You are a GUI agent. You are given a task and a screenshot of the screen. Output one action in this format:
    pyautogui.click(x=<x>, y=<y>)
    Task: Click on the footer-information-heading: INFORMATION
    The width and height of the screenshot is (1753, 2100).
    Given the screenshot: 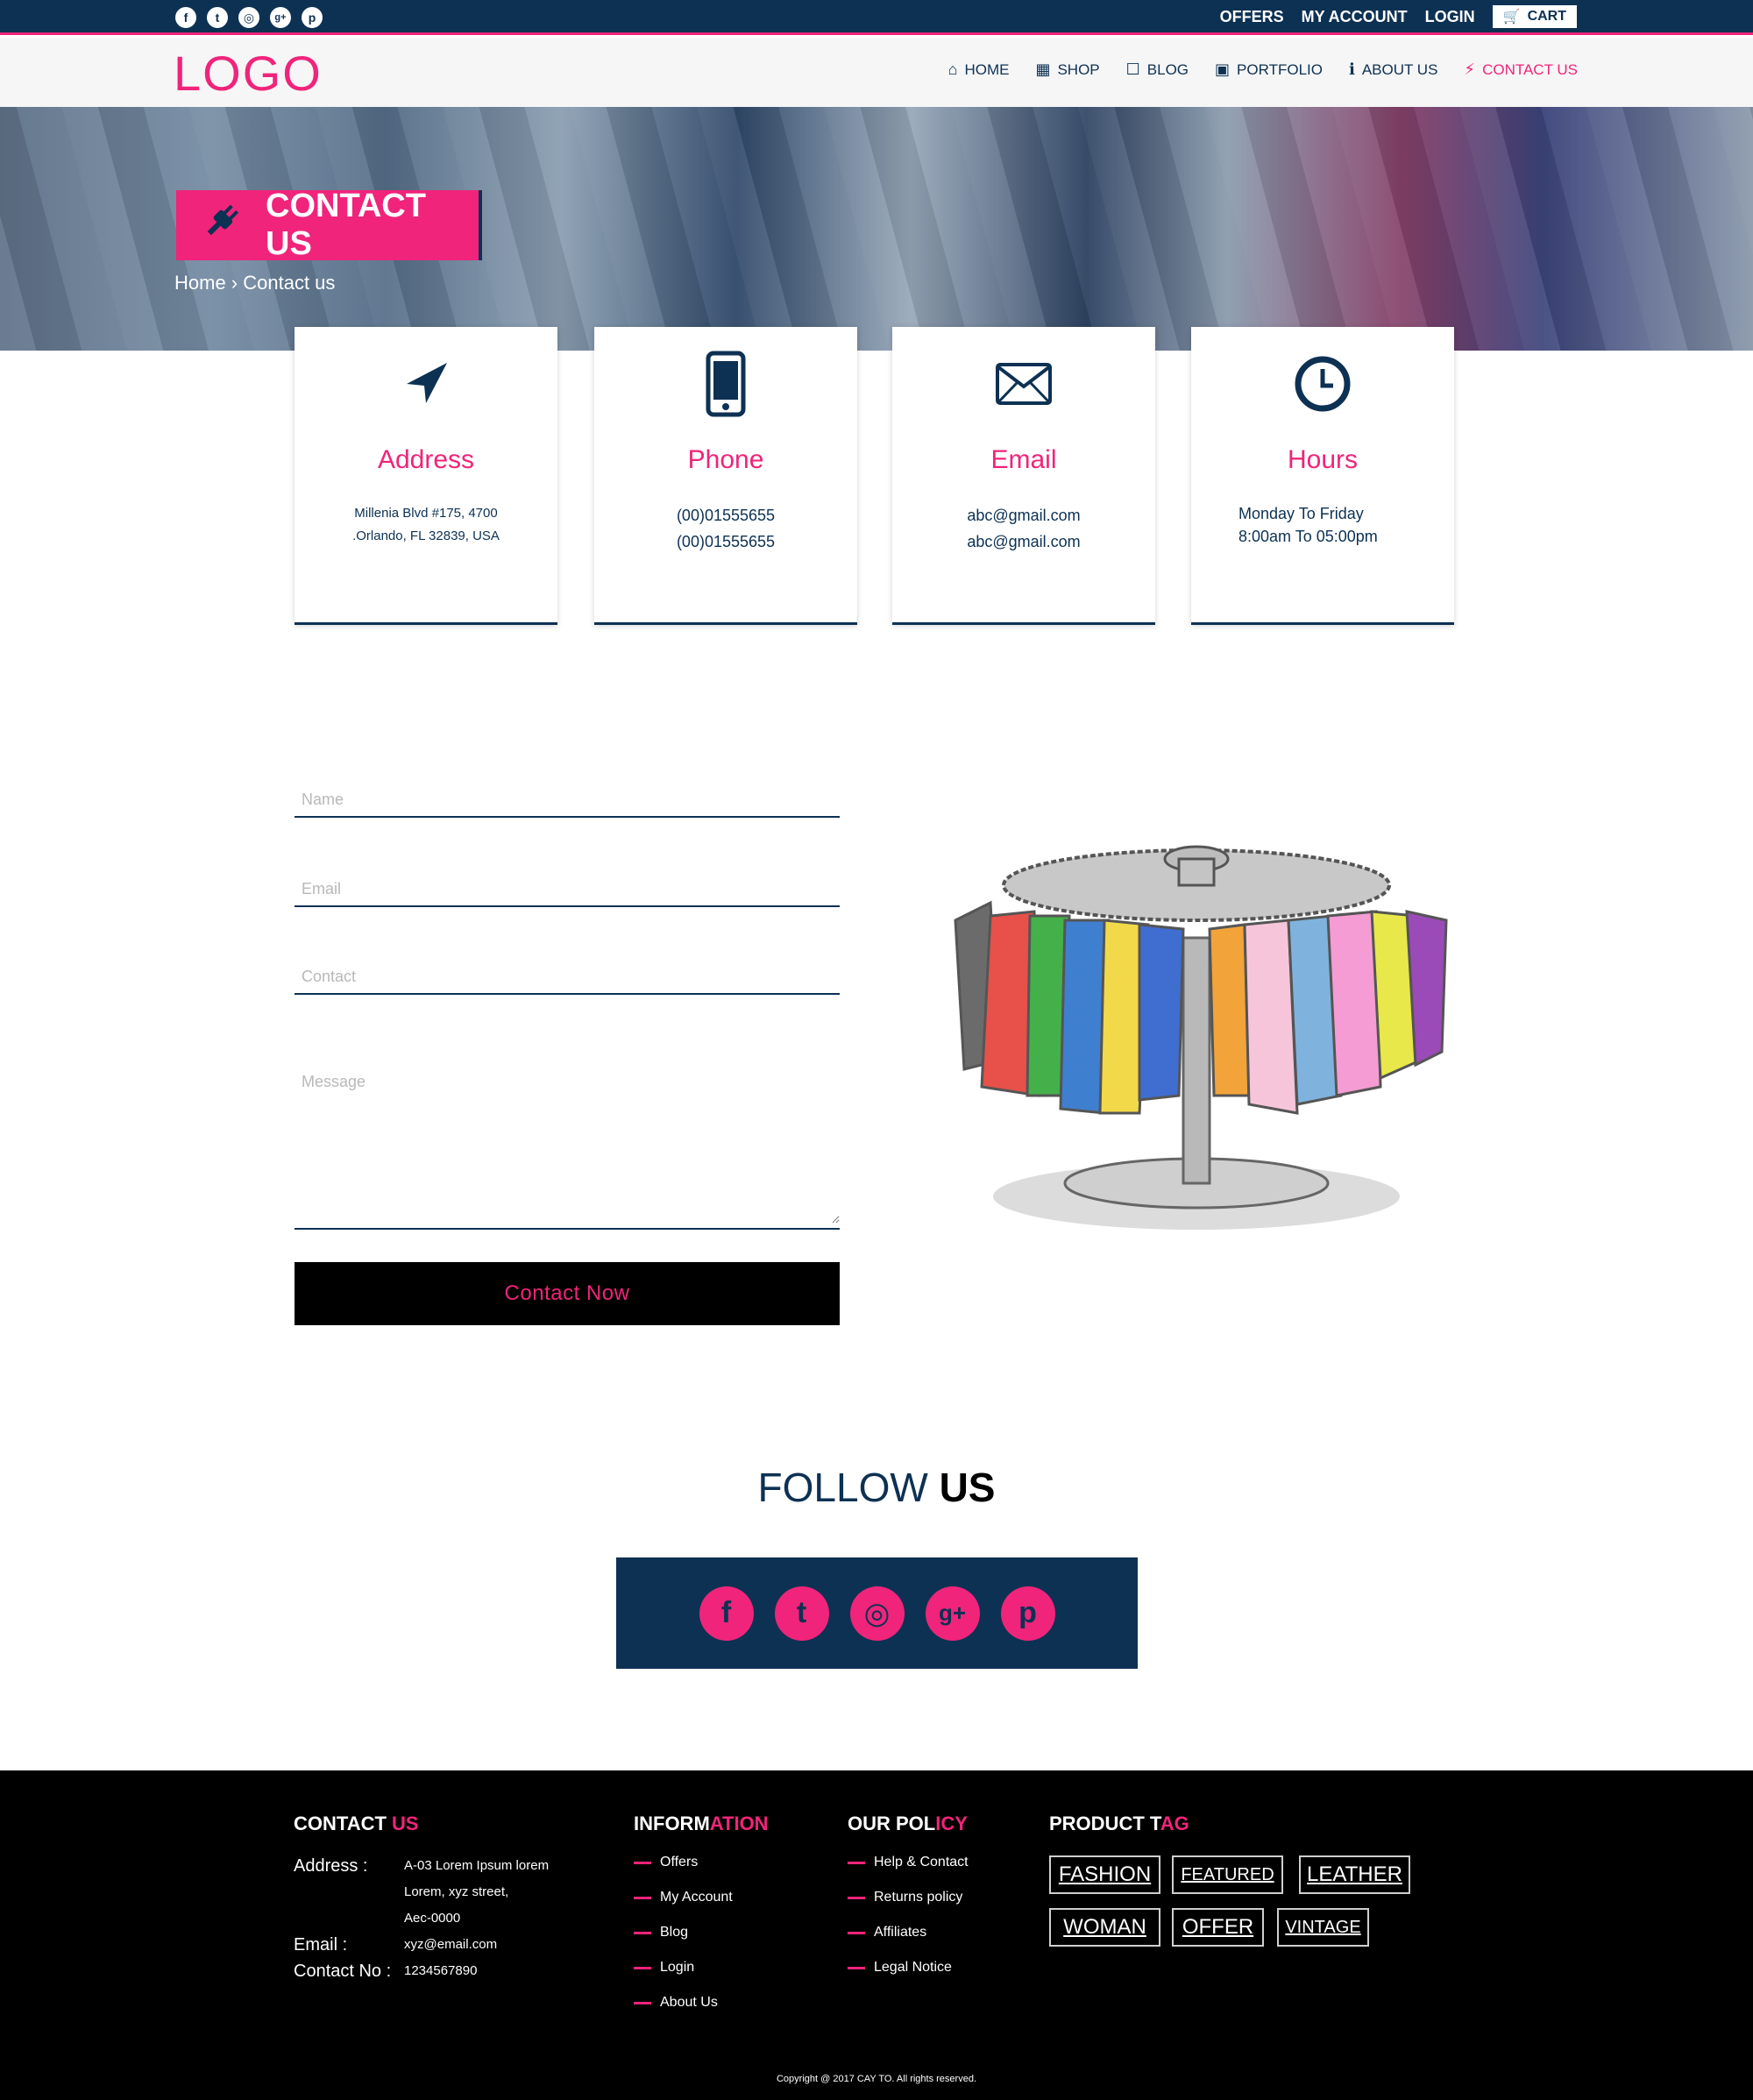 What is the action you would take?
    pyautogui.click(x=701, y=1824)
    